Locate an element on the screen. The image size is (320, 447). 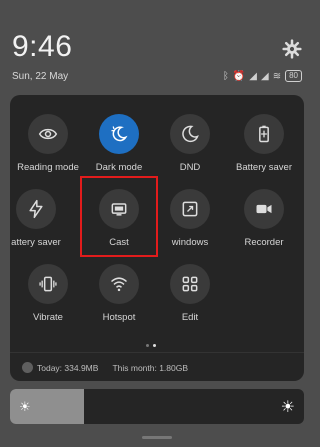
tile-label: Edit is located at coordinates (190, 317).